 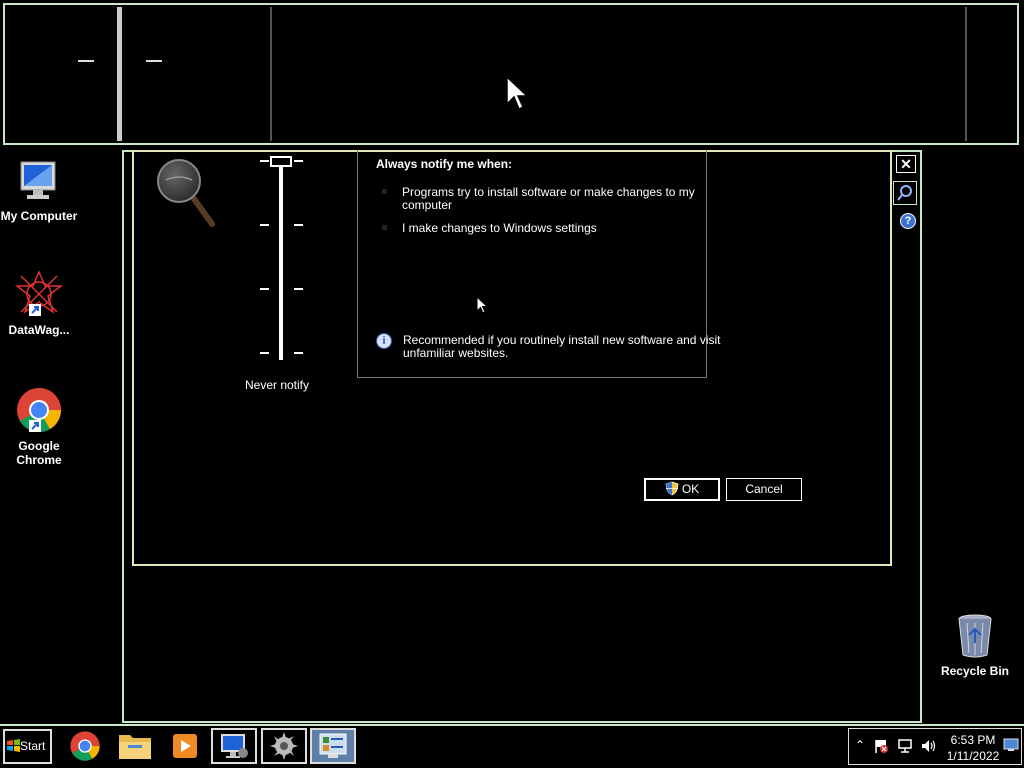 I want to click on gear-app-icon, so click(x=284, y=746).